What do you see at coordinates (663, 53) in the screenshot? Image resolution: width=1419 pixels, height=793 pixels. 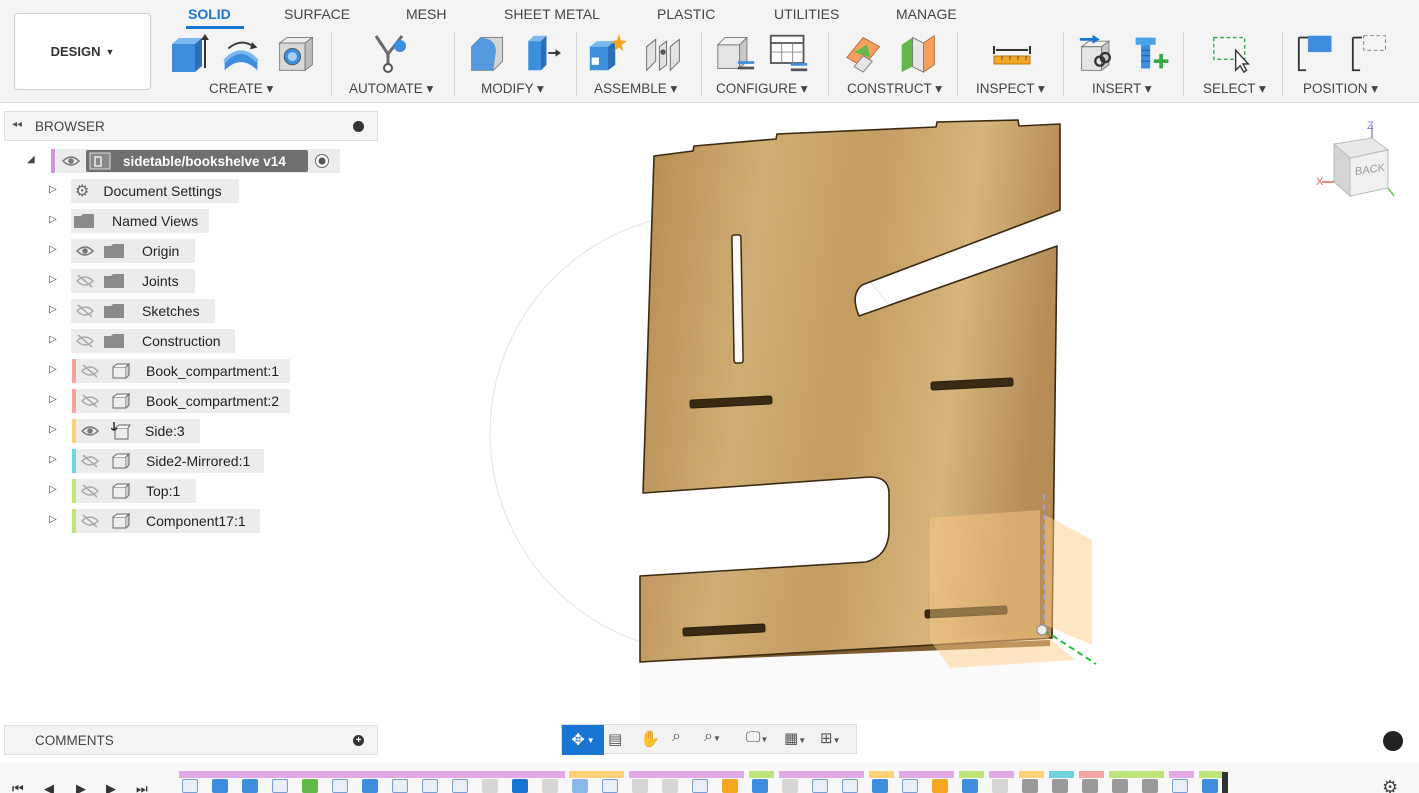 I see `joint-icon` at bounding box center [663, 53].